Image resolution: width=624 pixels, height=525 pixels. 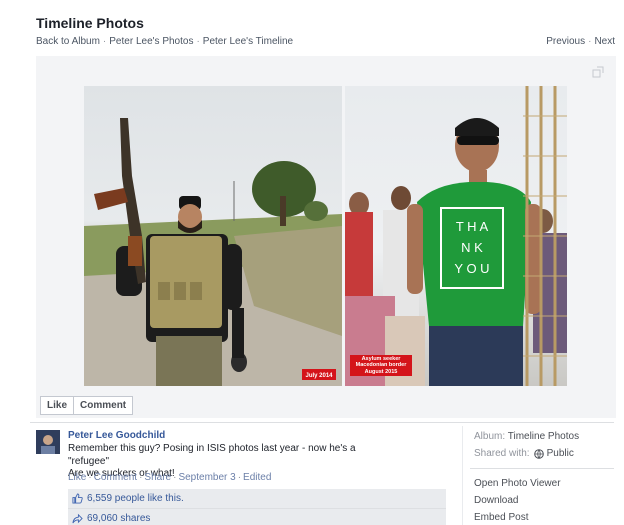 I want to click on meta-like-link: Like, so click(x=77, y=477).